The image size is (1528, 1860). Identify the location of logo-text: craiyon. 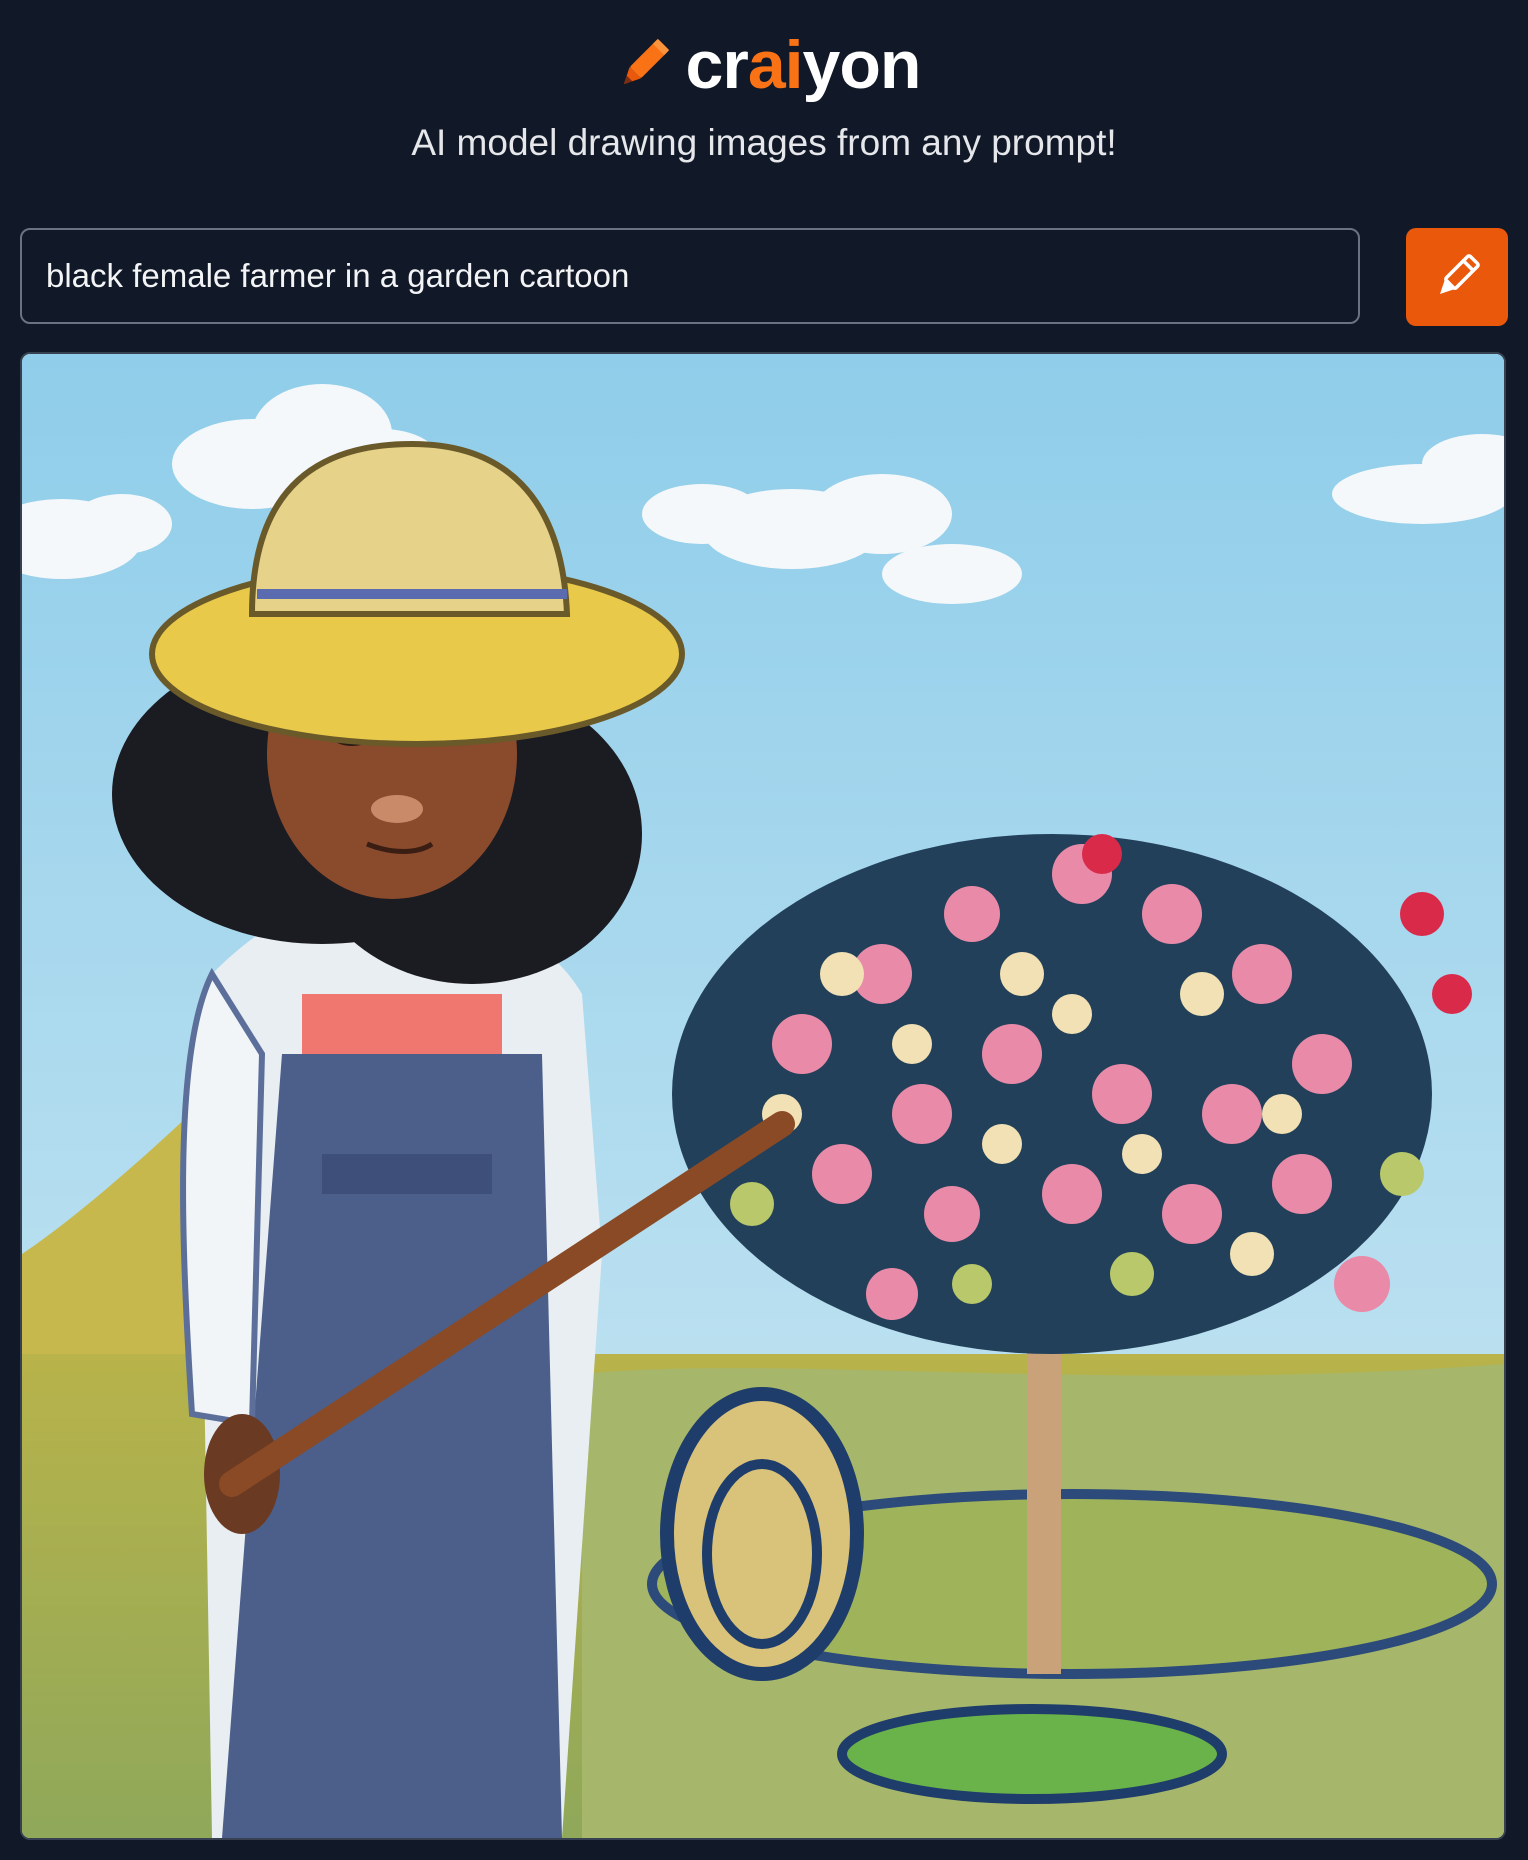
(804, 65).